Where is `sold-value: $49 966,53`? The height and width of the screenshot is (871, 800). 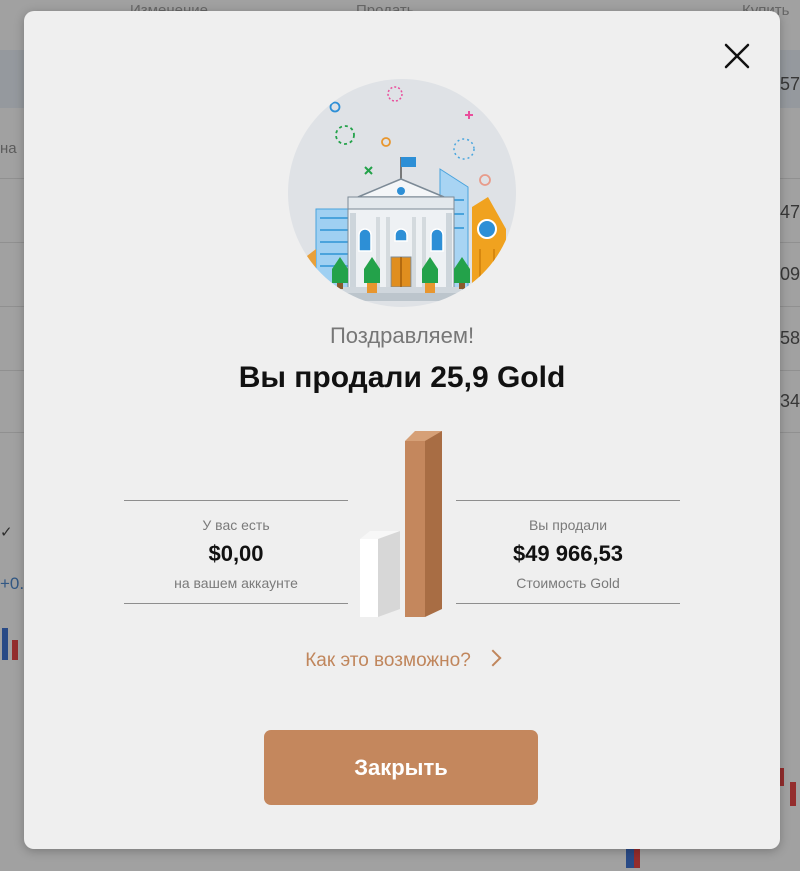
sold-value: $49 966,53 is located at coordinates (568, 553).